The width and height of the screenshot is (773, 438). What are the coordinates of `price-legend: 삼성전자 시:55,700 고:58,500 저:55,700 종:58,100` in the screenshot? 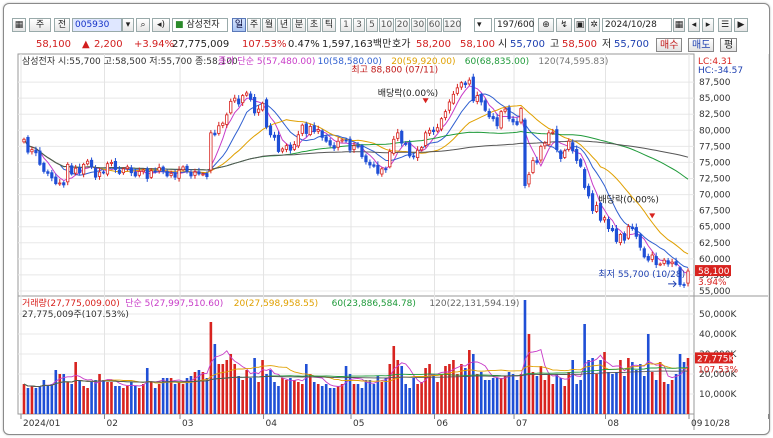 It's located at (130, 61).